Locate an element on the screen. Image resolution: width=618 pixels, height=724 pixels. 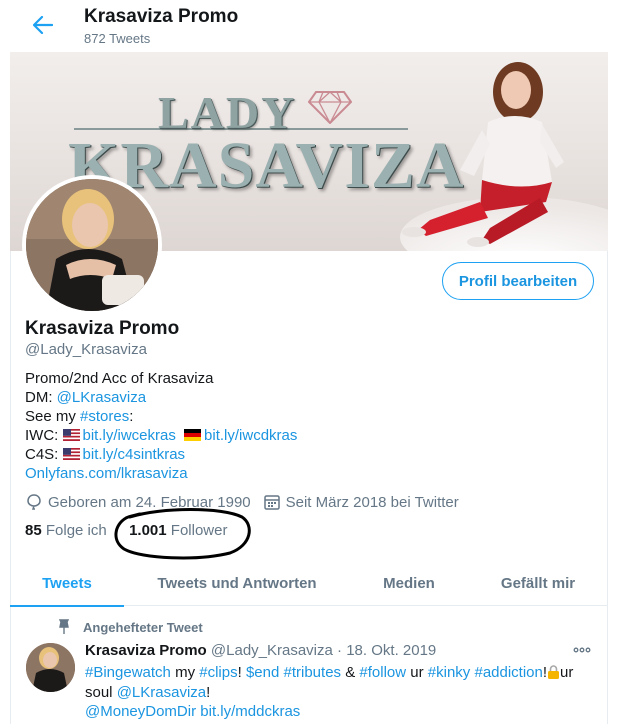
pinned-label-text: Angehefteter Tweet is located at coordinates (143, 627).